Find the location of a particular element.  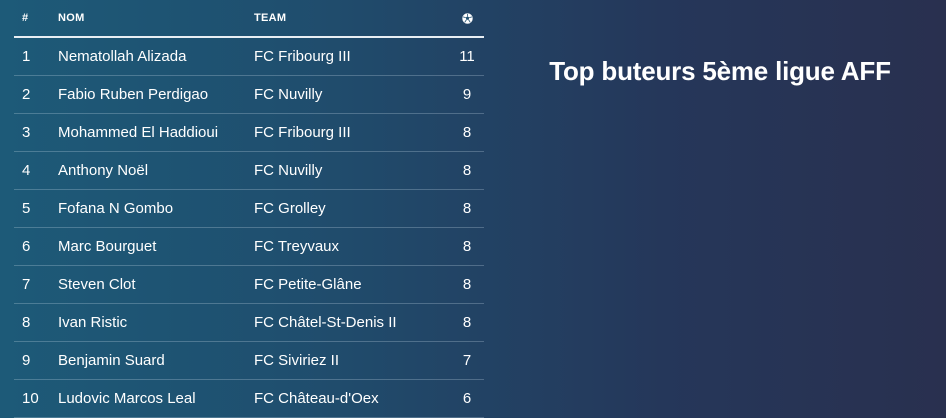

cell-name: Marc Bourguet is located at coordinates (107, 246).